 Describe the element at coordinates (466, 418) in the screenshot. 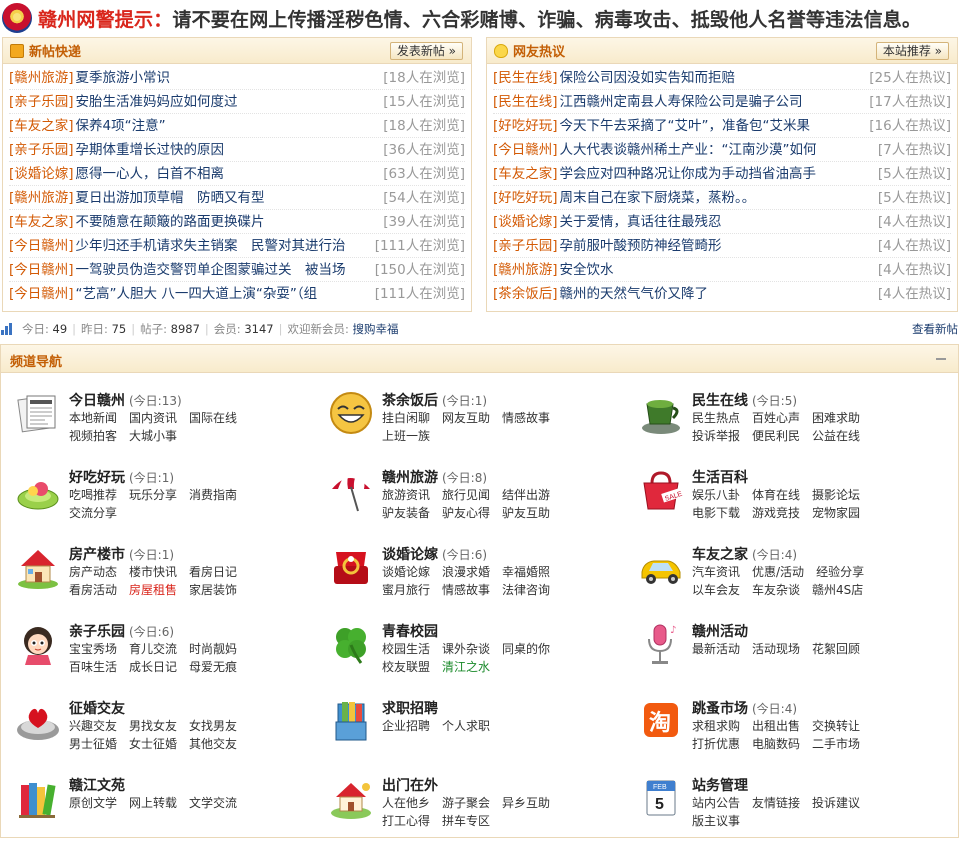

I see `subforum-link: 网友互助` at that location.